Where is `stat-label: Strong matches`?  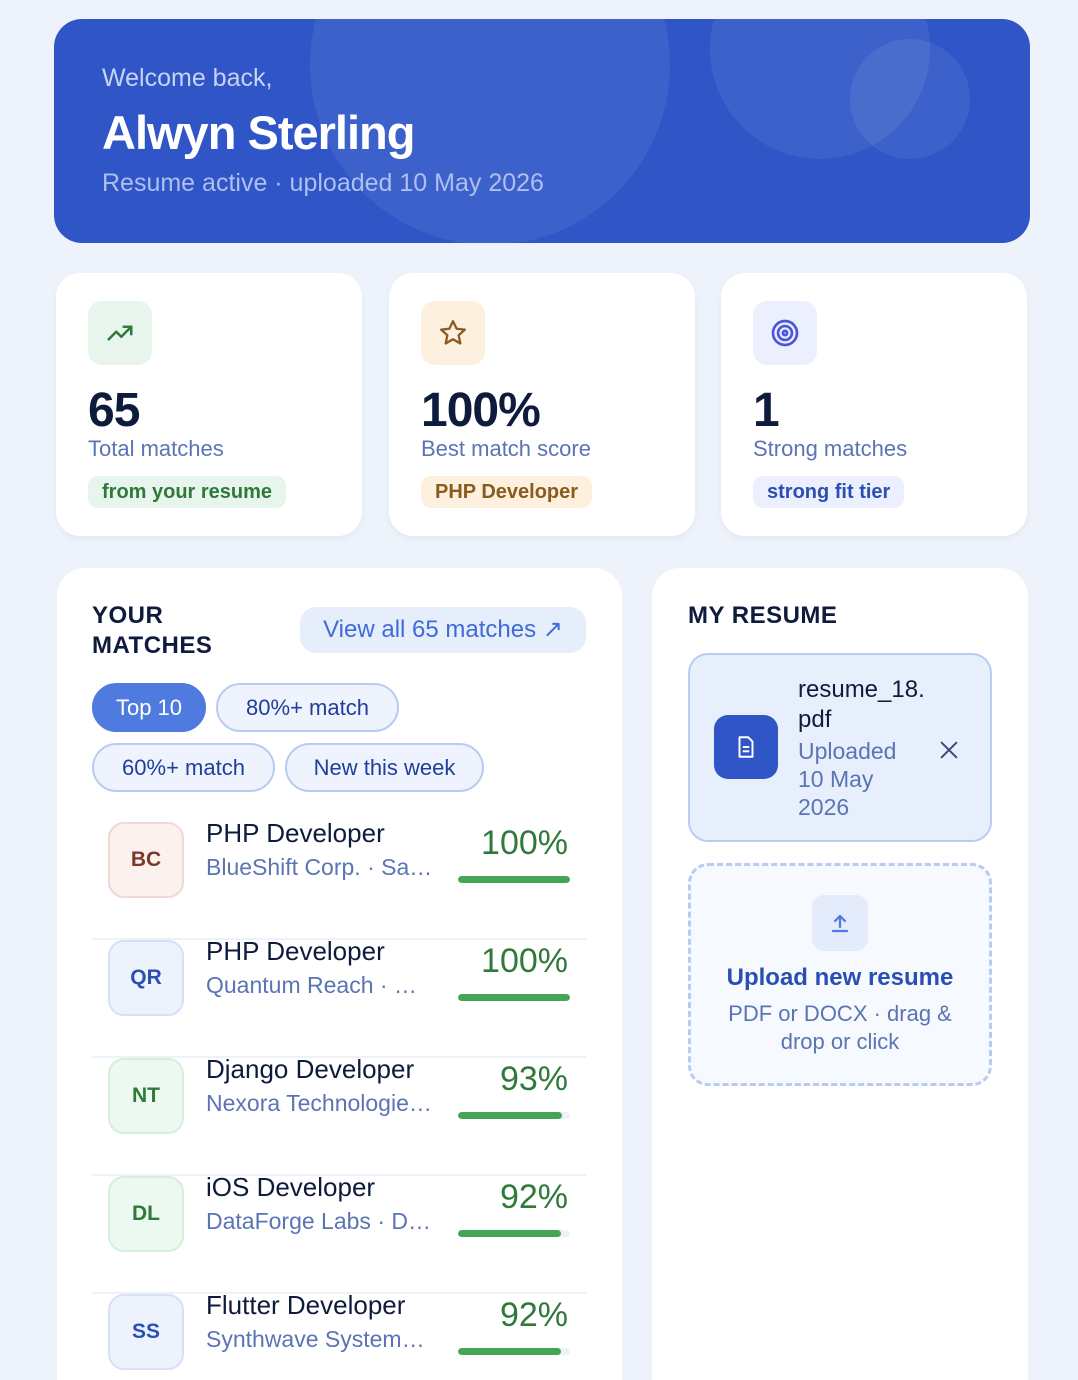
stat-label: Strong matches is located at coordinates (830, 448).